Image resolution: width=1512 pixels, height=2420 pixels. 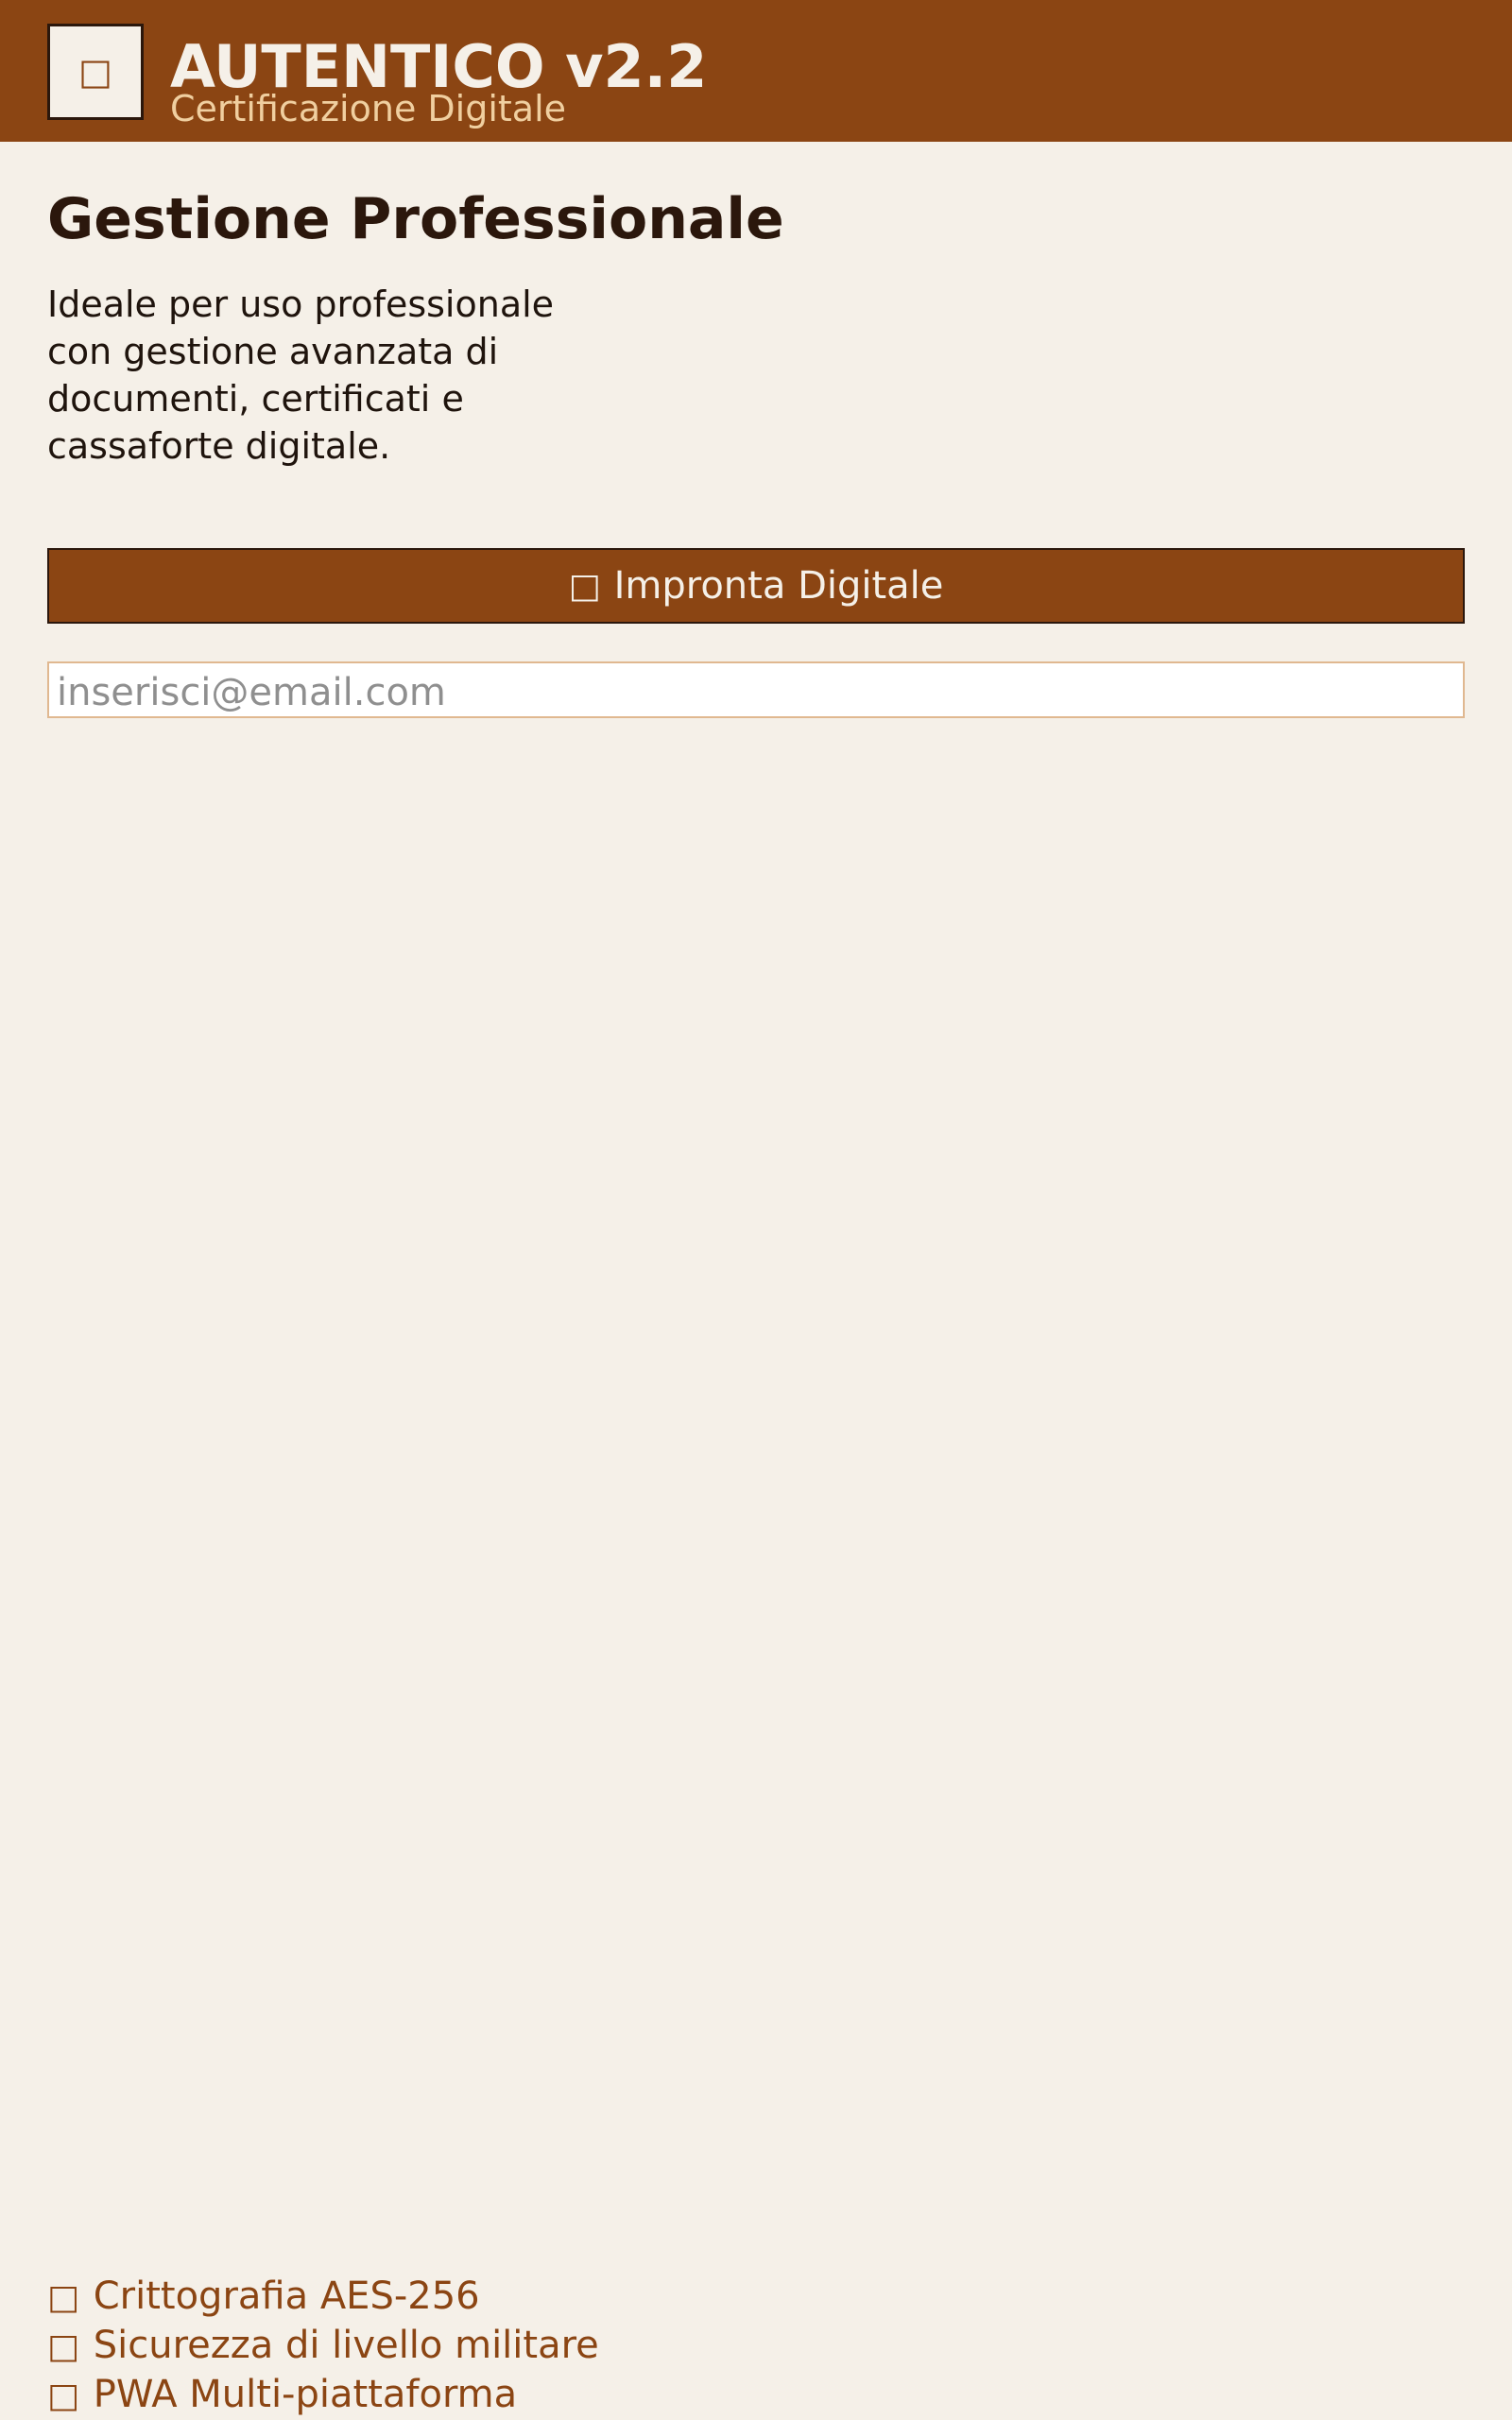 What do you see at coordinates (63, 2297) in the screenshot?
I see `lock-icon: □` at bounding box center [63, 2297].